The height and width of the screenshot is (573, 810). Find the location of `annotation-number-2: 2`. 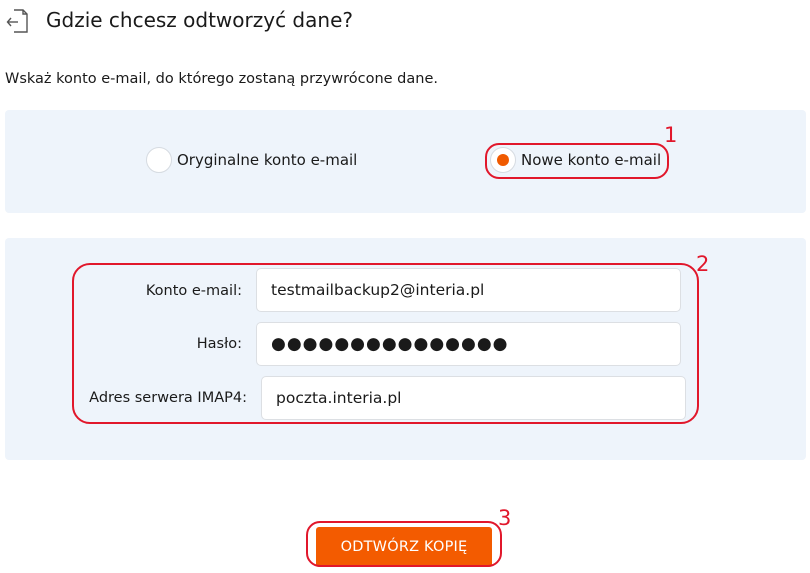

annotation-number-2: 2 is located at coordinates (703, 264).